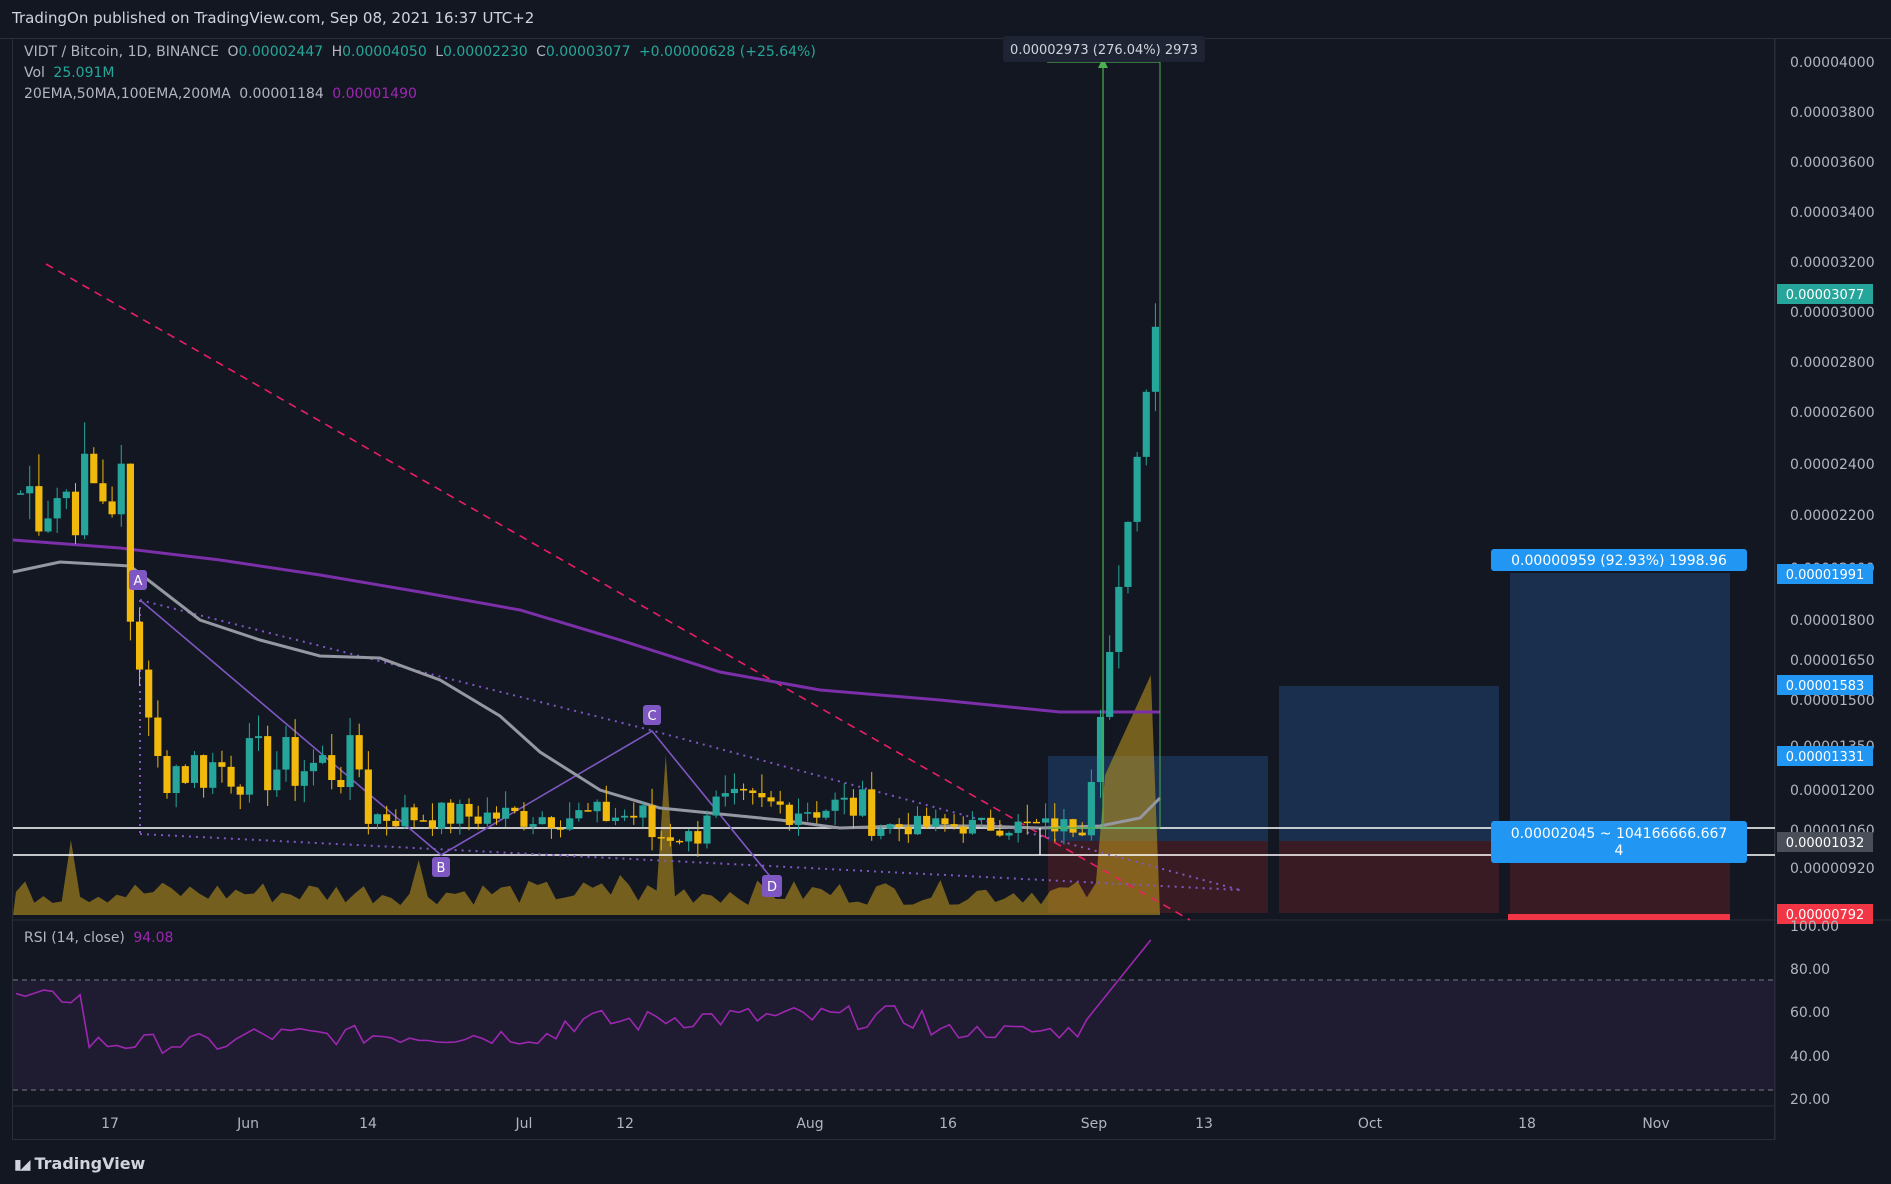  What do you see at coordinates (1832, 213) in the screenshot?
I see `price-tick-label: 0.00003400` at bounding box center [1832, 213].